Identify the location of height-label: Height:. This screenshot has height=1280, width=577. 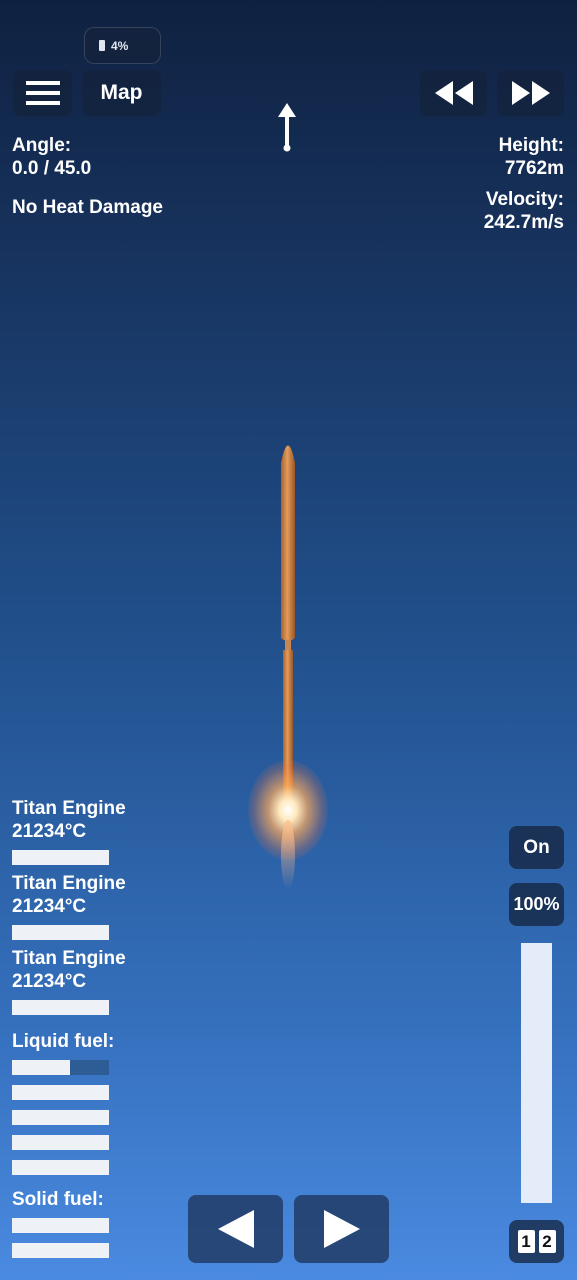
(531, 145).